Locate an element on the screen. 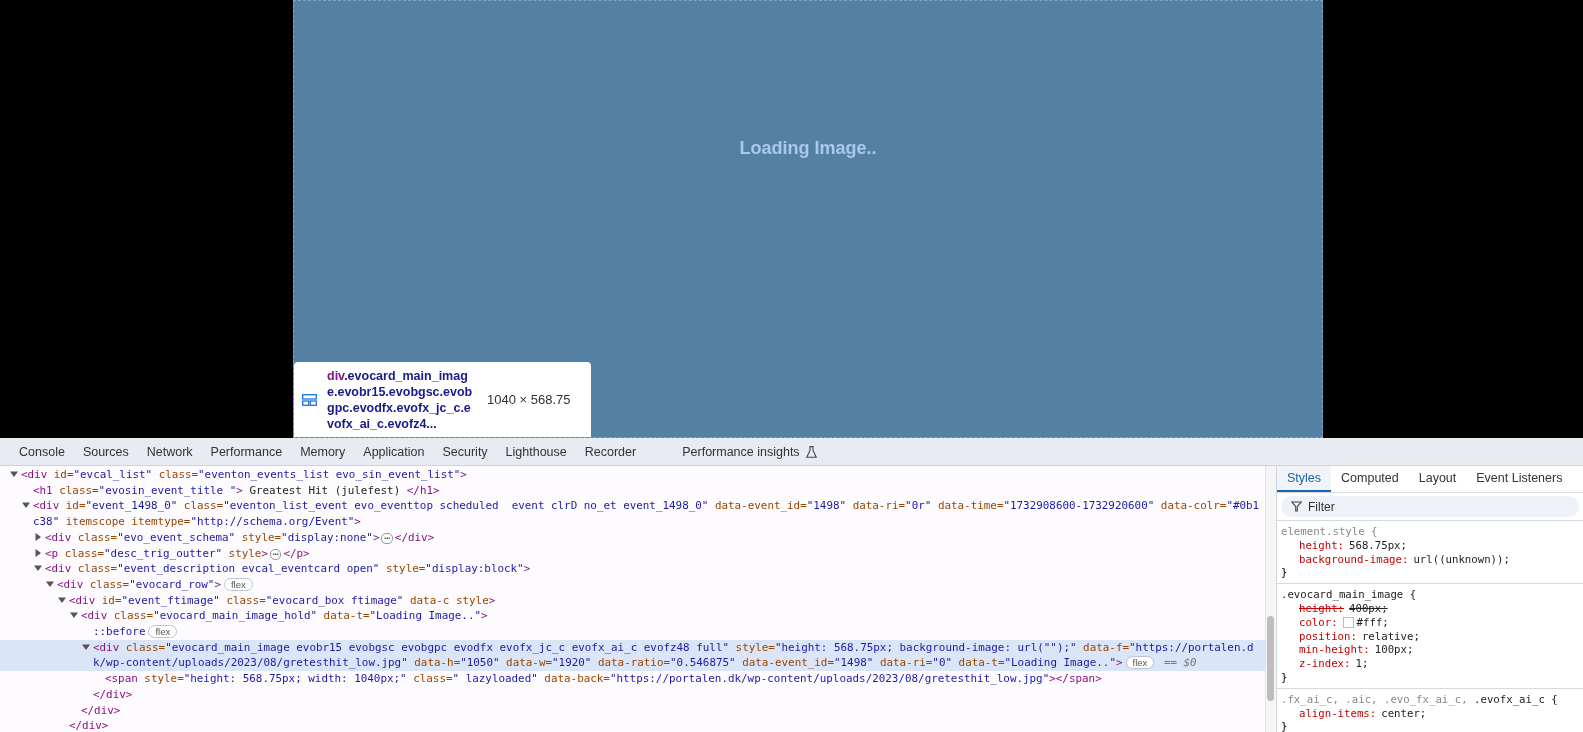 Image resolution: width=1583 pixels, height=732 pixels. css-selector: .fx_ai_c, .aic, .evo_fx_ai_c, is located at coordinates (1375, 699).